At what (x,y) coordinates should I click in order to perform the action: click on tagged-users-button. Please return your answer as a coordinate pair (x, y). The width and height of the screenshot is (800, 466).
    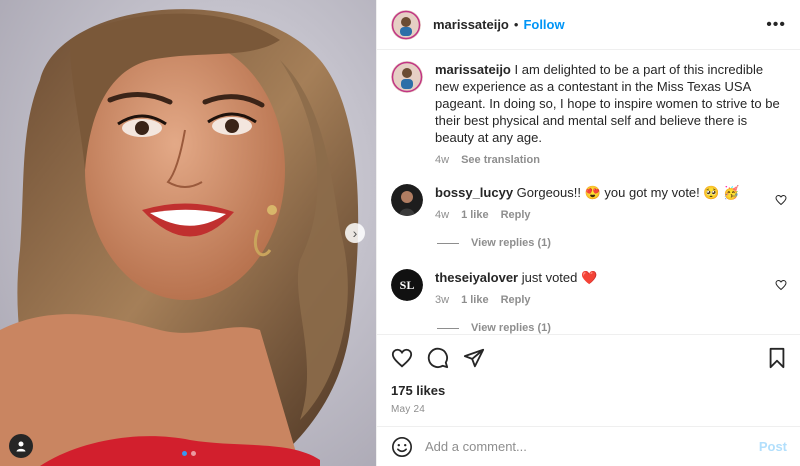
    Looking at the image, I should click on (21, 446).